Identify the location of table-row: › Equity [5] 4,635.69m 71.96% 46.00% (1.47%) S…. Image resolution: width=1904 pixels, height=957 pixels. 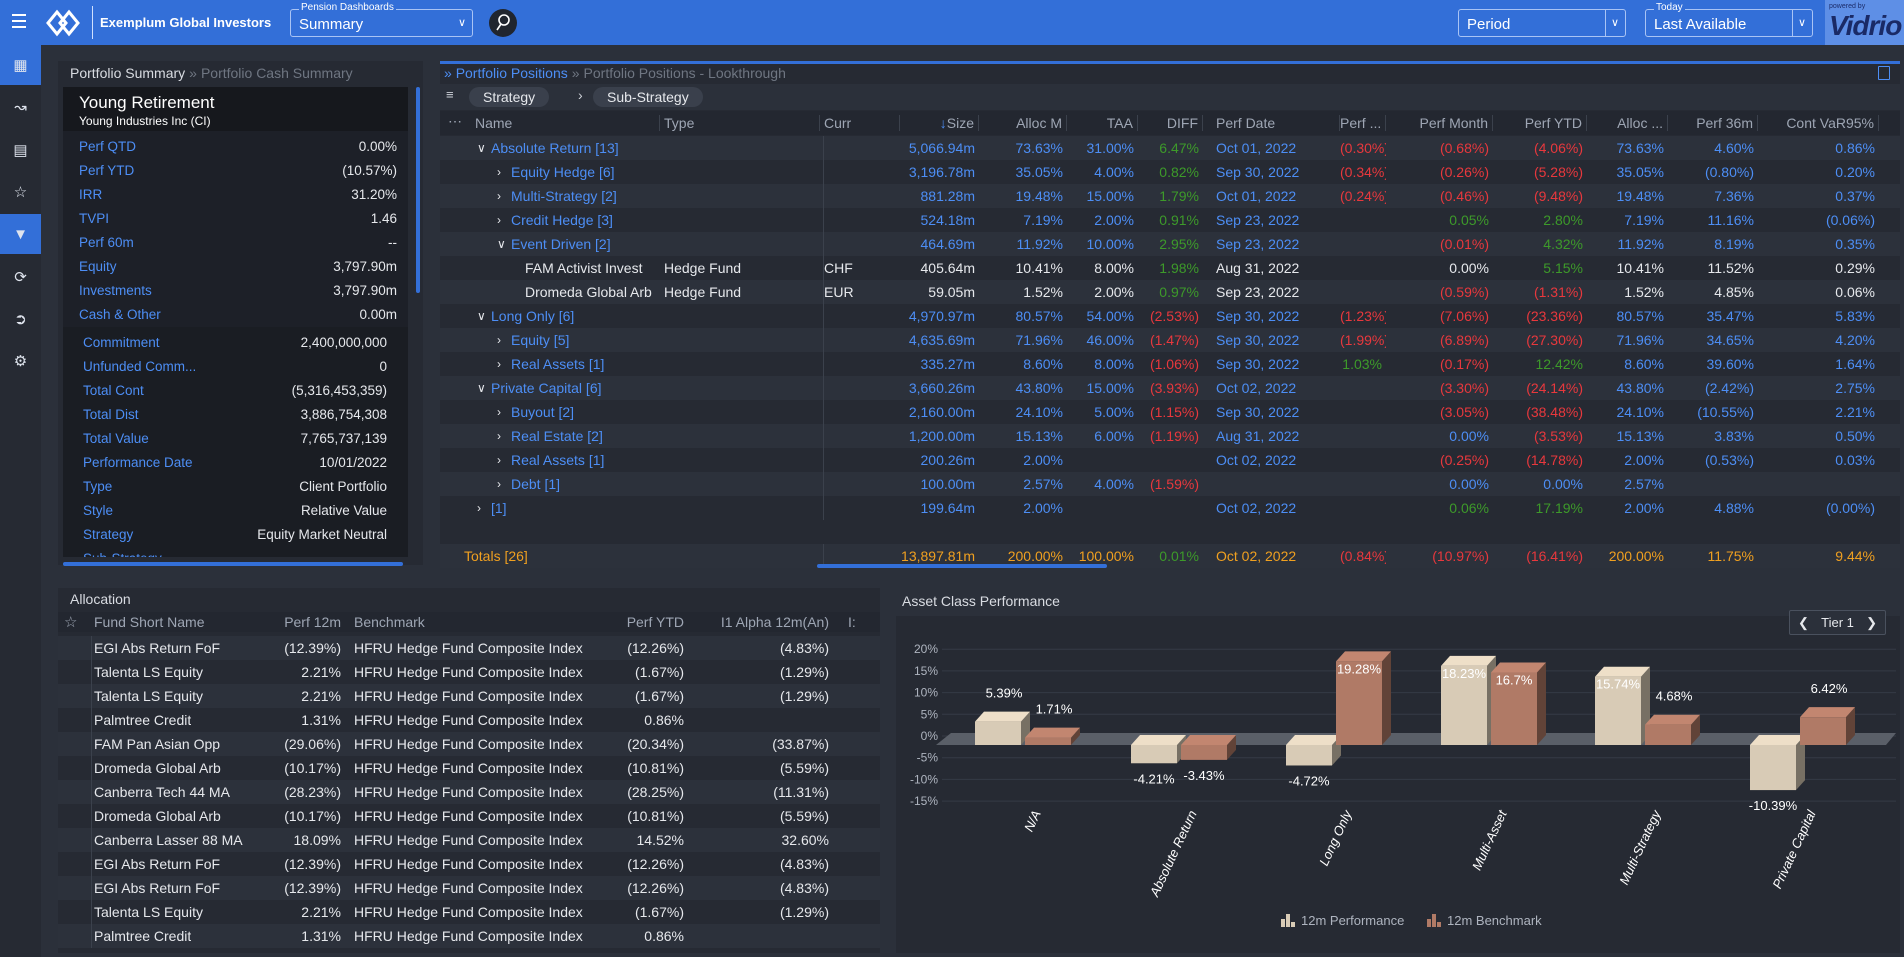
(1170, 340).